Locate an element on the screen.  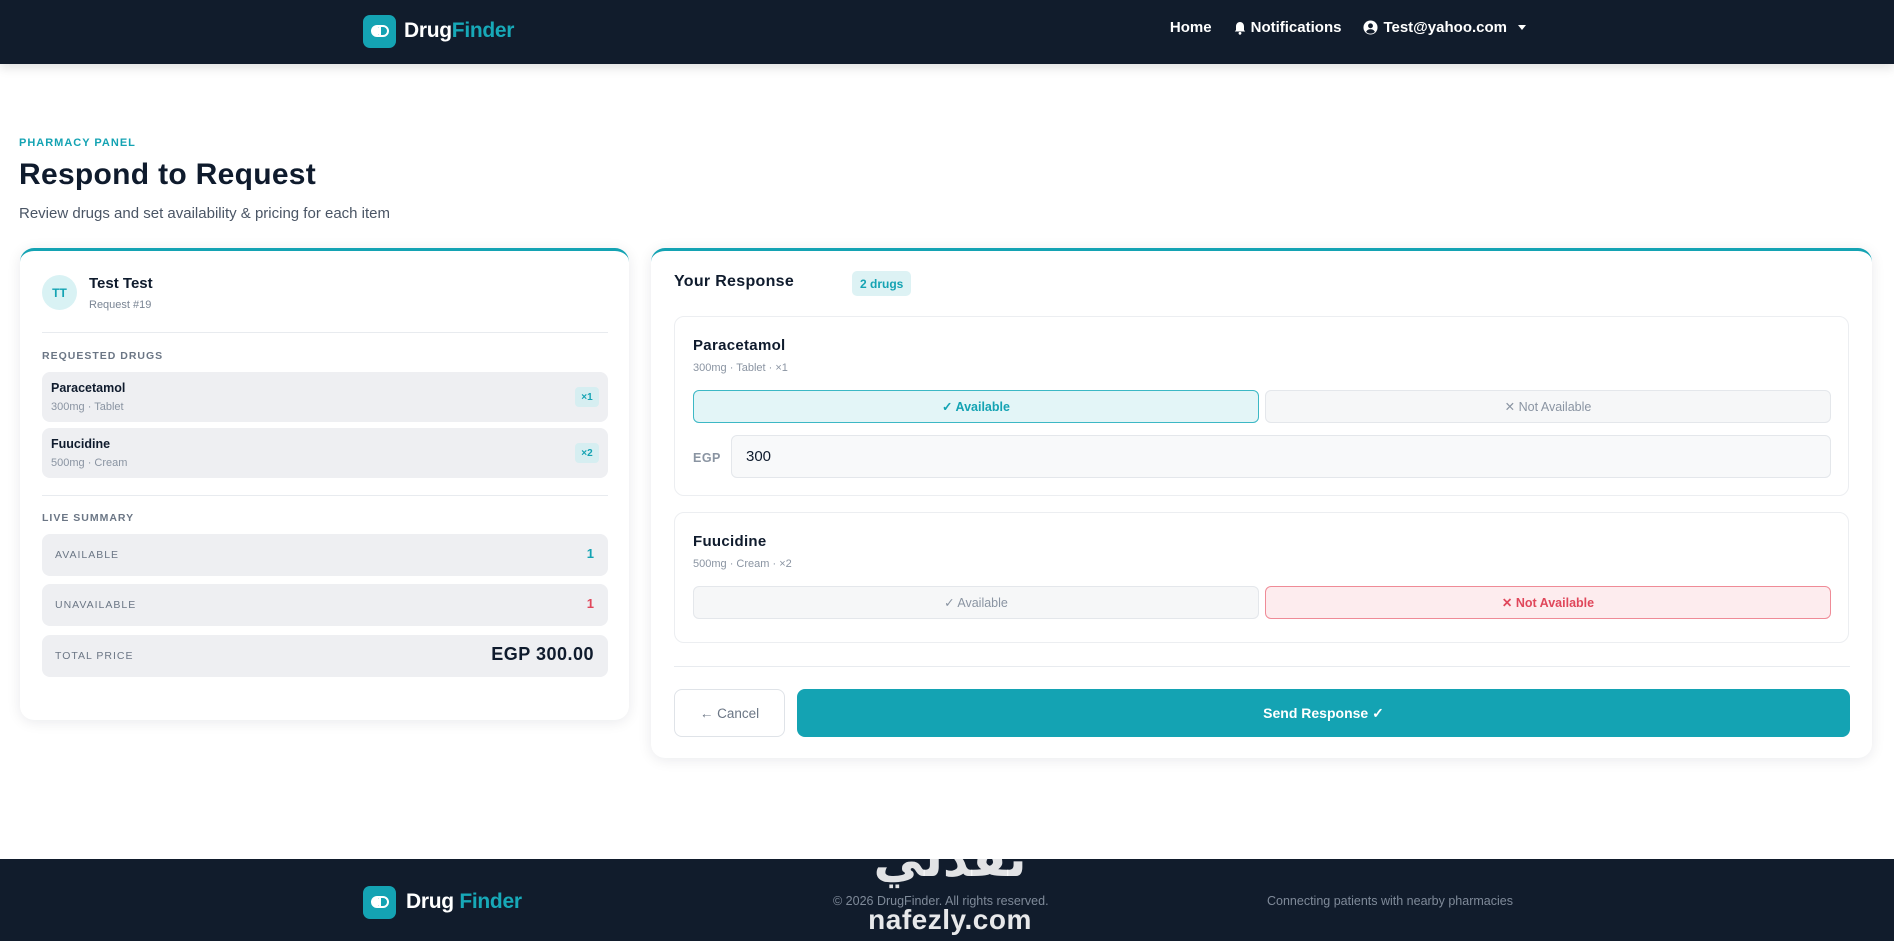
quantity-badge: ×2 is located at coordinates (587, 453).